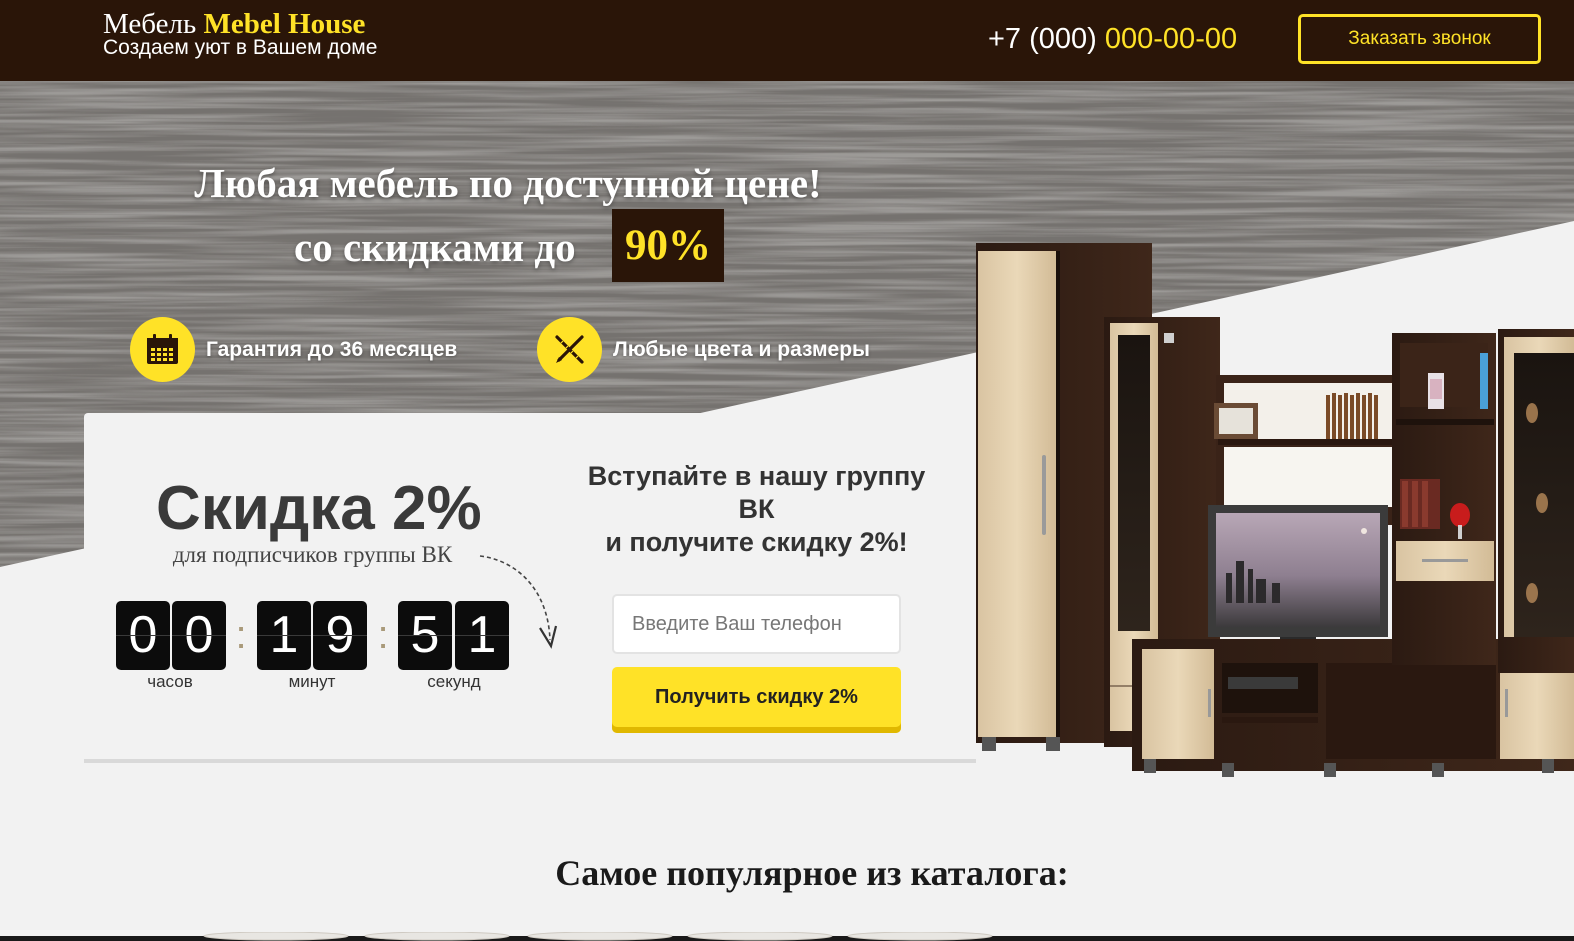 This screenshot has width=1574, height=941. Describe the element at coordinates (425, 635) in the screenshot. I see `timer-seconds-digit-1: 5` at that location.